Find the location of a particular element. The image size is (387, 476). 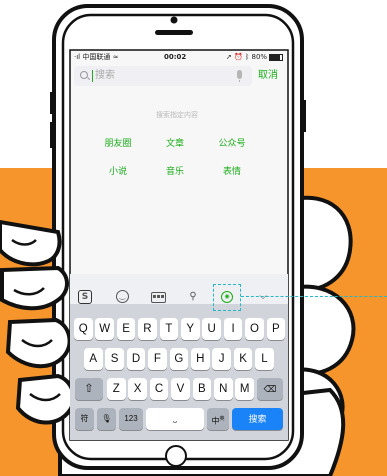

key-w: W is located at coordinates (104, 329).